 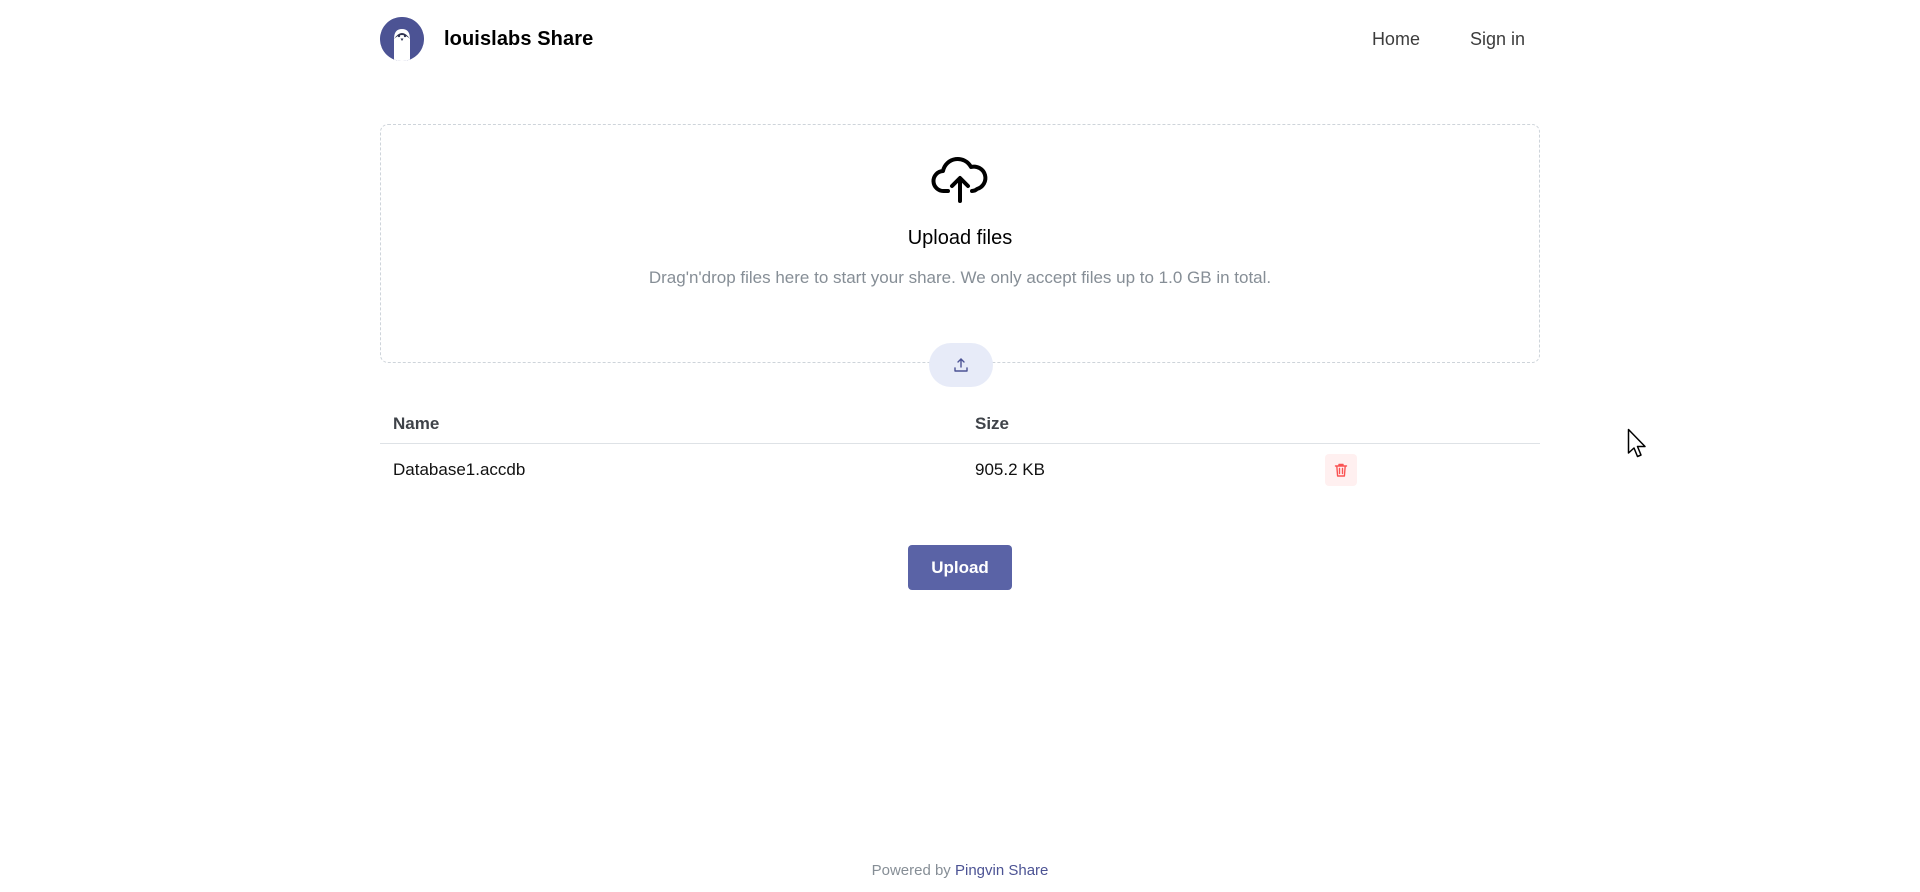 I want to click on upload-button: Upload, so click(x=960, y=567).